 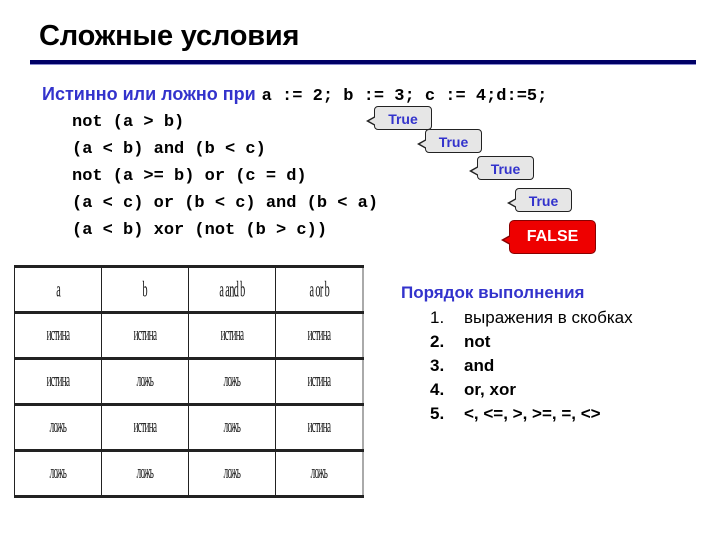 I want to click on order-item: 1. выражения в скобках, so click(x=531, y=317).